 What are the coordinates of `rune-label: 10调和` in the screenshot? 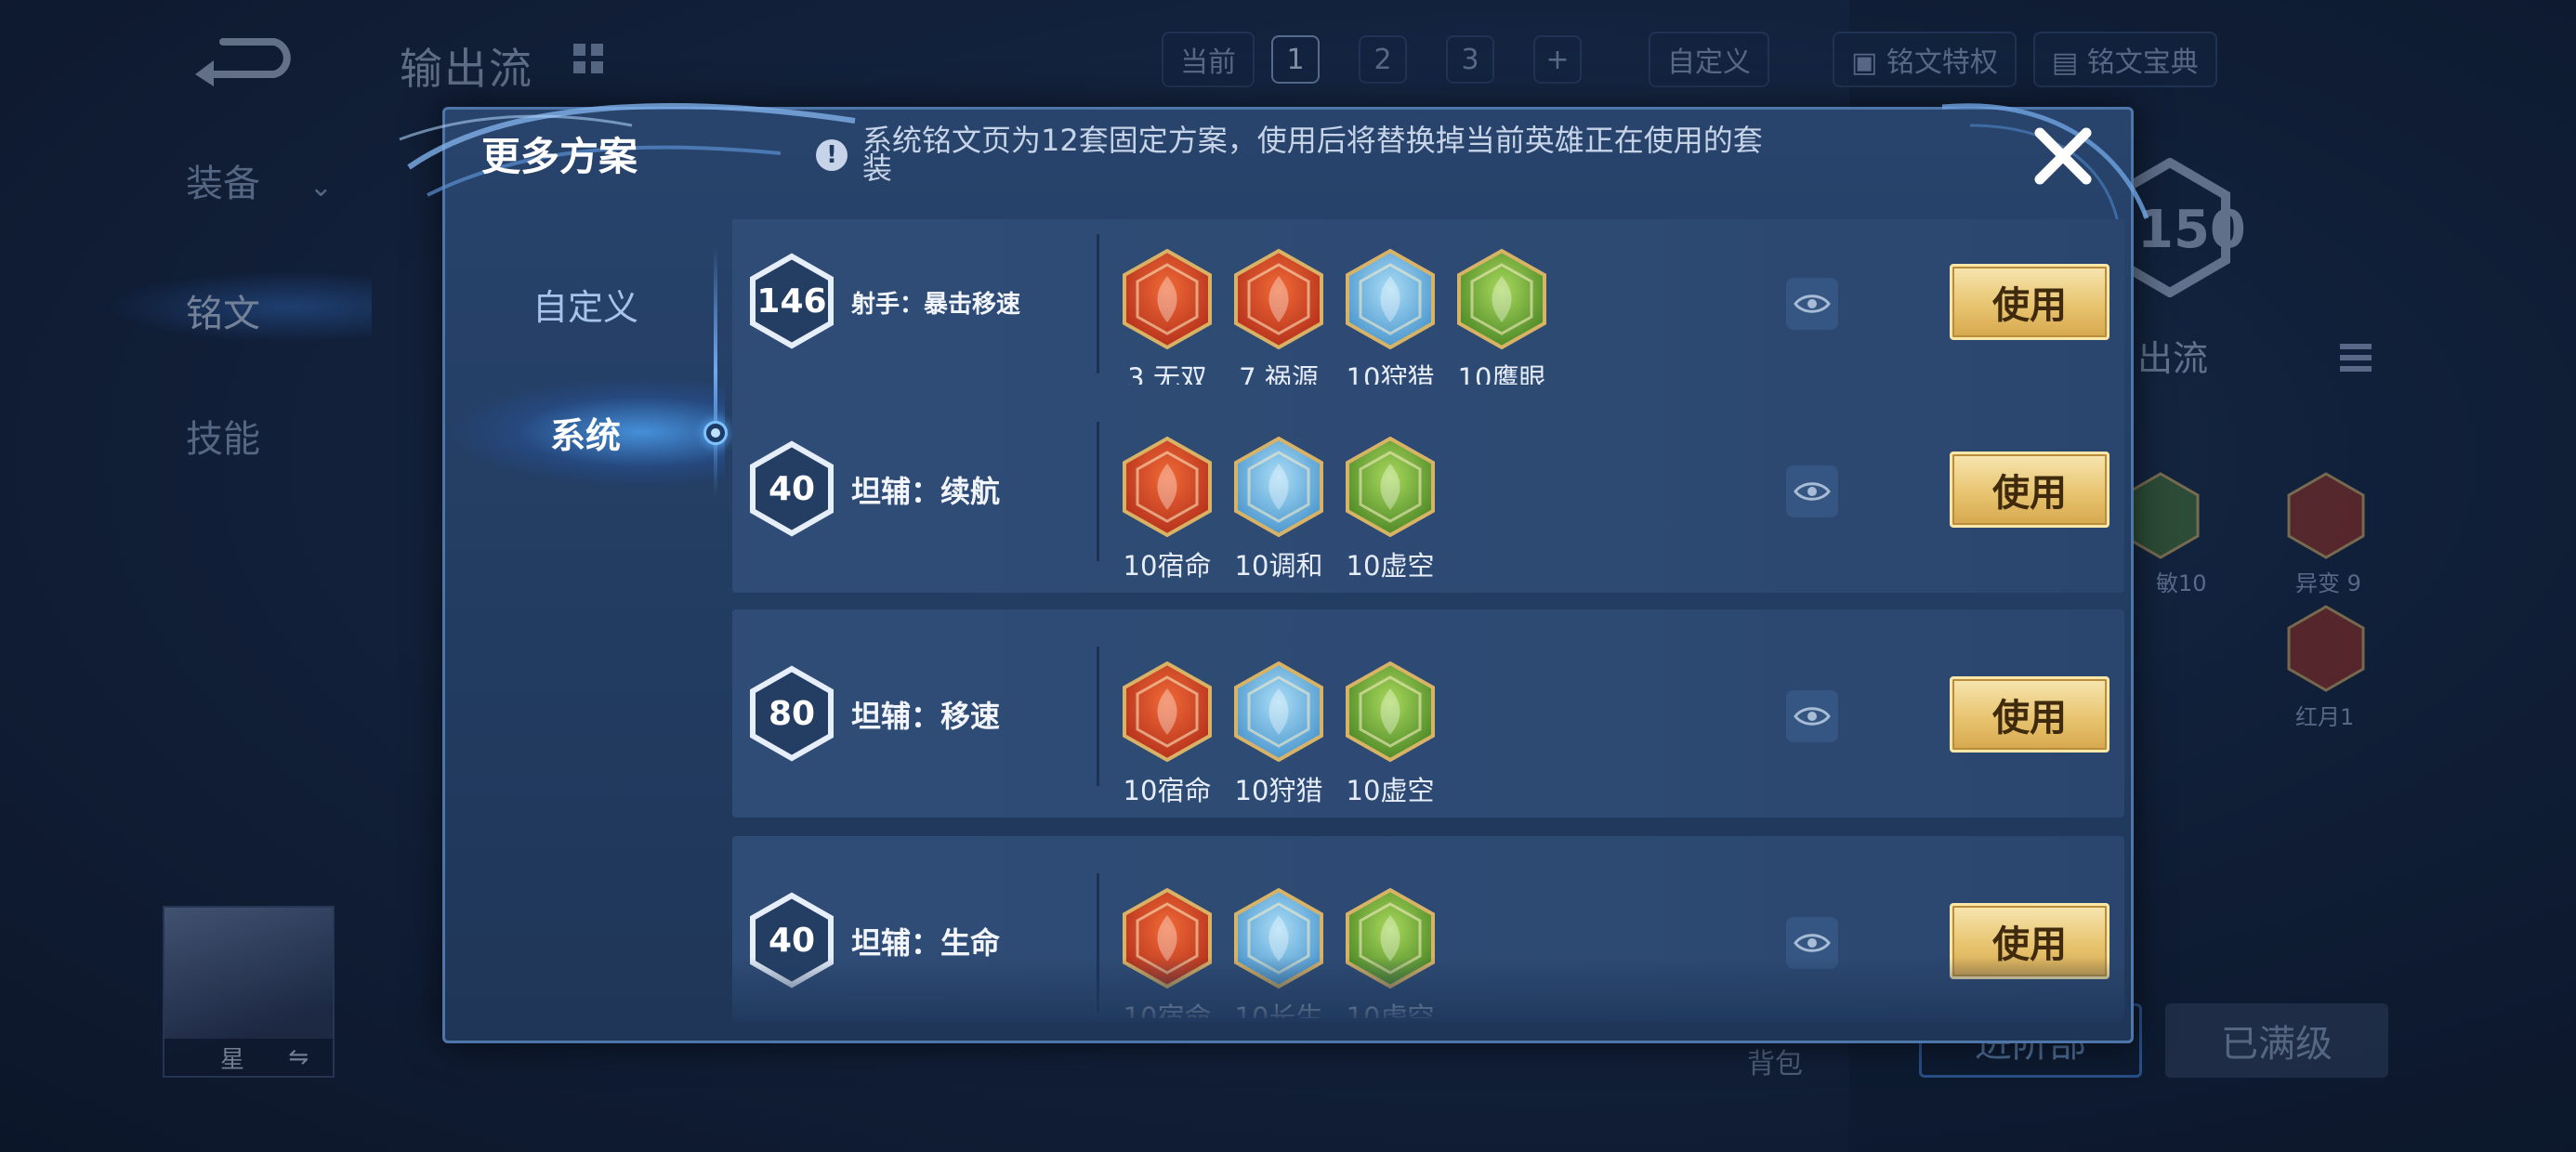 It's located at (1278, 566).